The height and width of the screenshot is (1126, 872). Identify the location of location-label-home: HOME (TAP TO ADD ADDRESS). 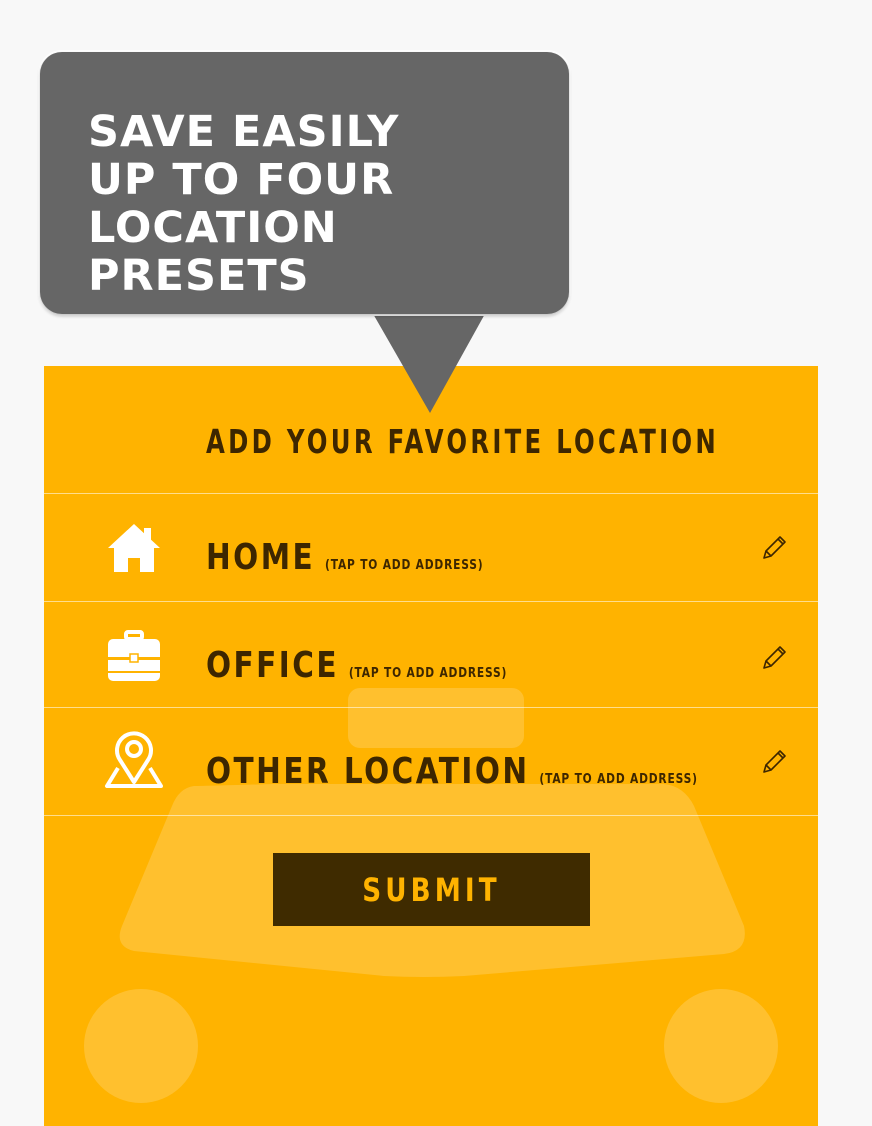
(344, 557).